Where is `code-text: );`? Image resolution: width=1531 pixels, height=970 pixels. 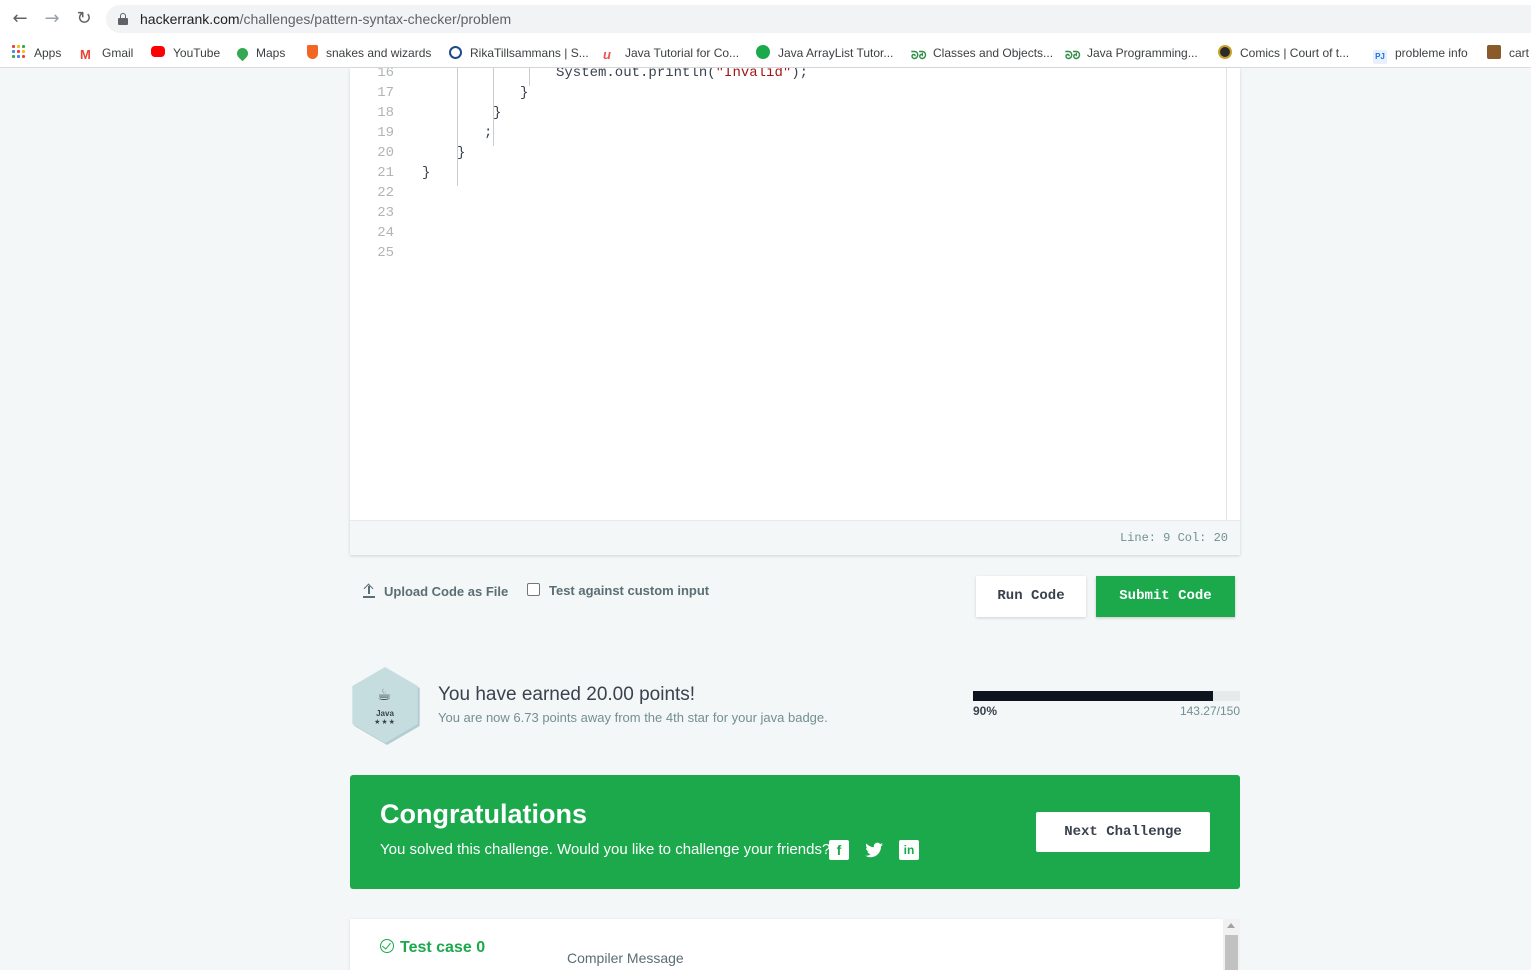 code-text: ); is located at coordinates (800, 74).